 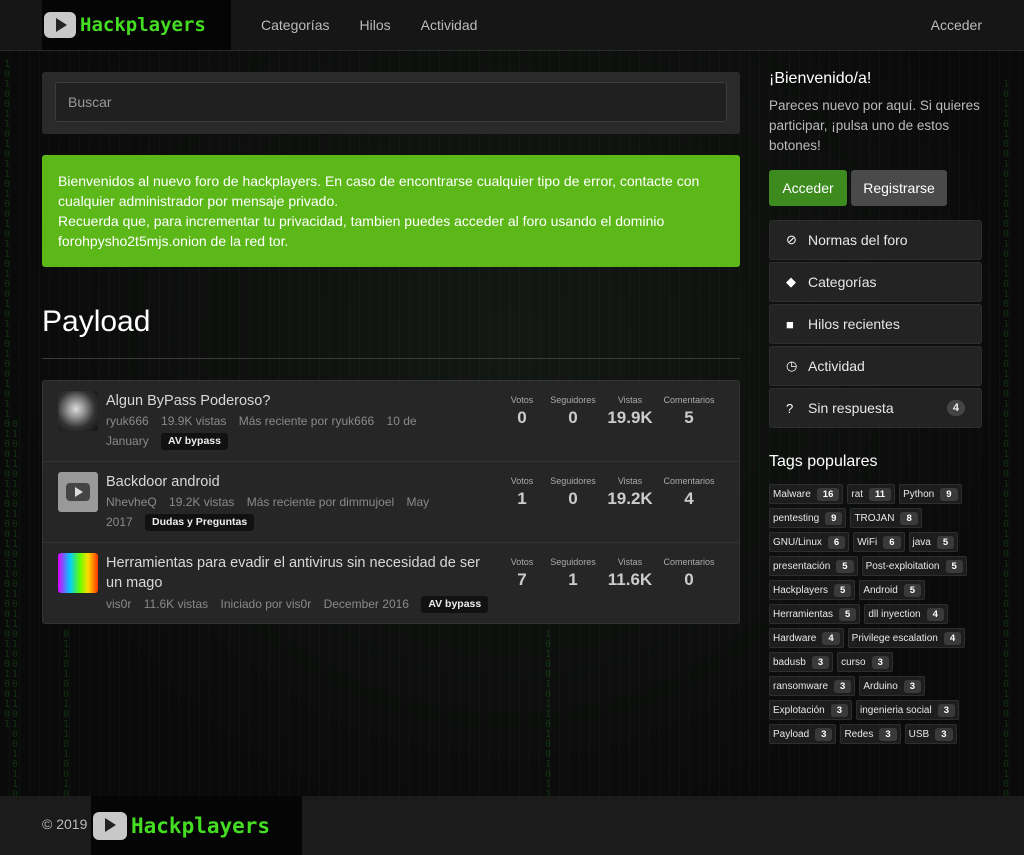 What do you see at coordinates (573, 573) in the screenshot?
I see `stat-followers: Seguidores 1` at bounding box center [573, 573].